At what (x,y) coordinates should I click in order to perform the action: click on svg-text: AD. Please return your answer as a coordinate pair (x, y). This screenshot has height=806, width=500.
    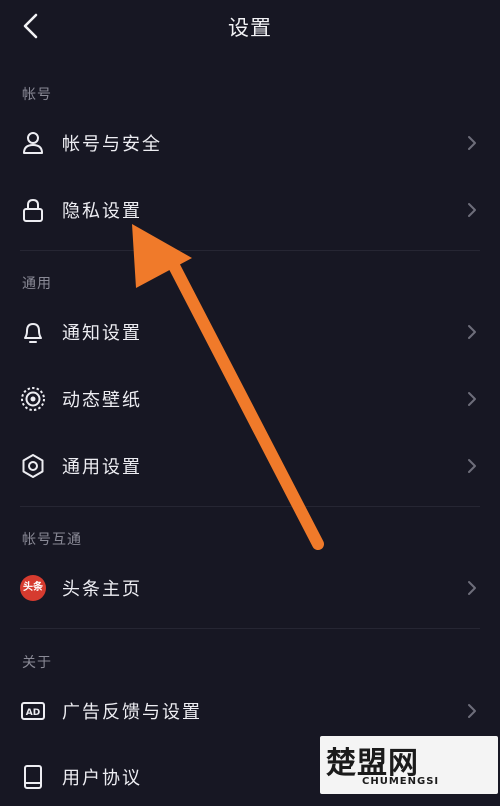
    Looking at the image, I should click on (33, 713).